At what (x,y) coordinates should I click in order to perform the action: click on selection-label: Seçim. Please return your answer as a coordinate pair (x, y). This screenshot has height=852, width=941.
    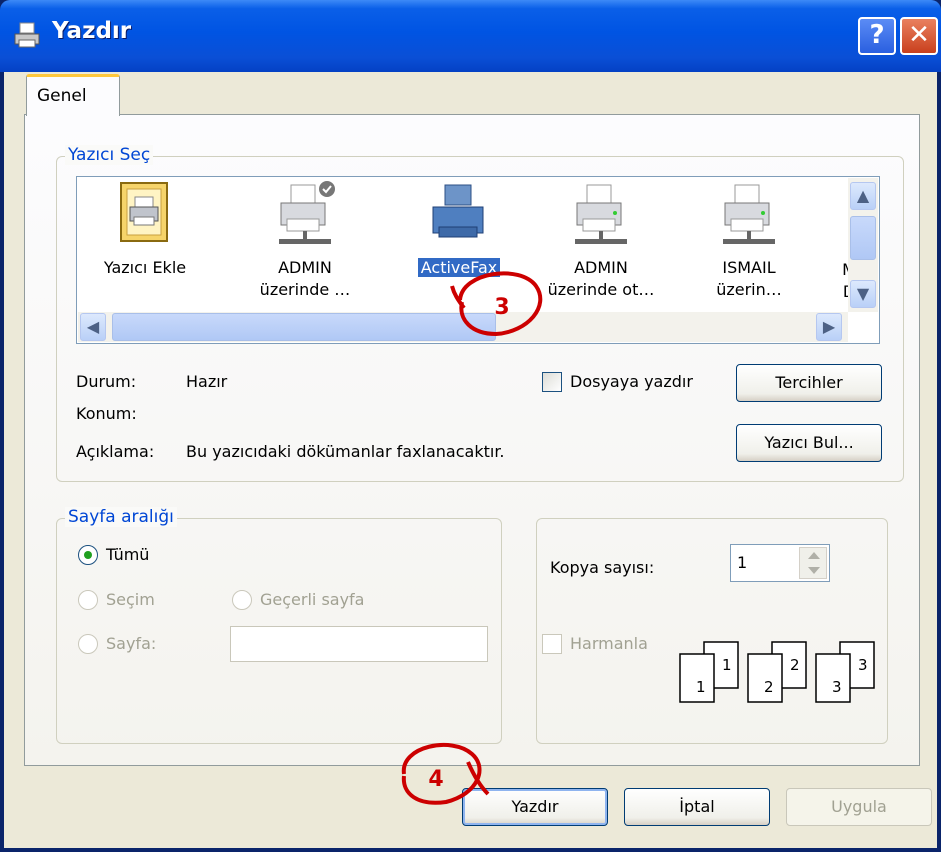
    Looking at the image, I should click on (130, 599).